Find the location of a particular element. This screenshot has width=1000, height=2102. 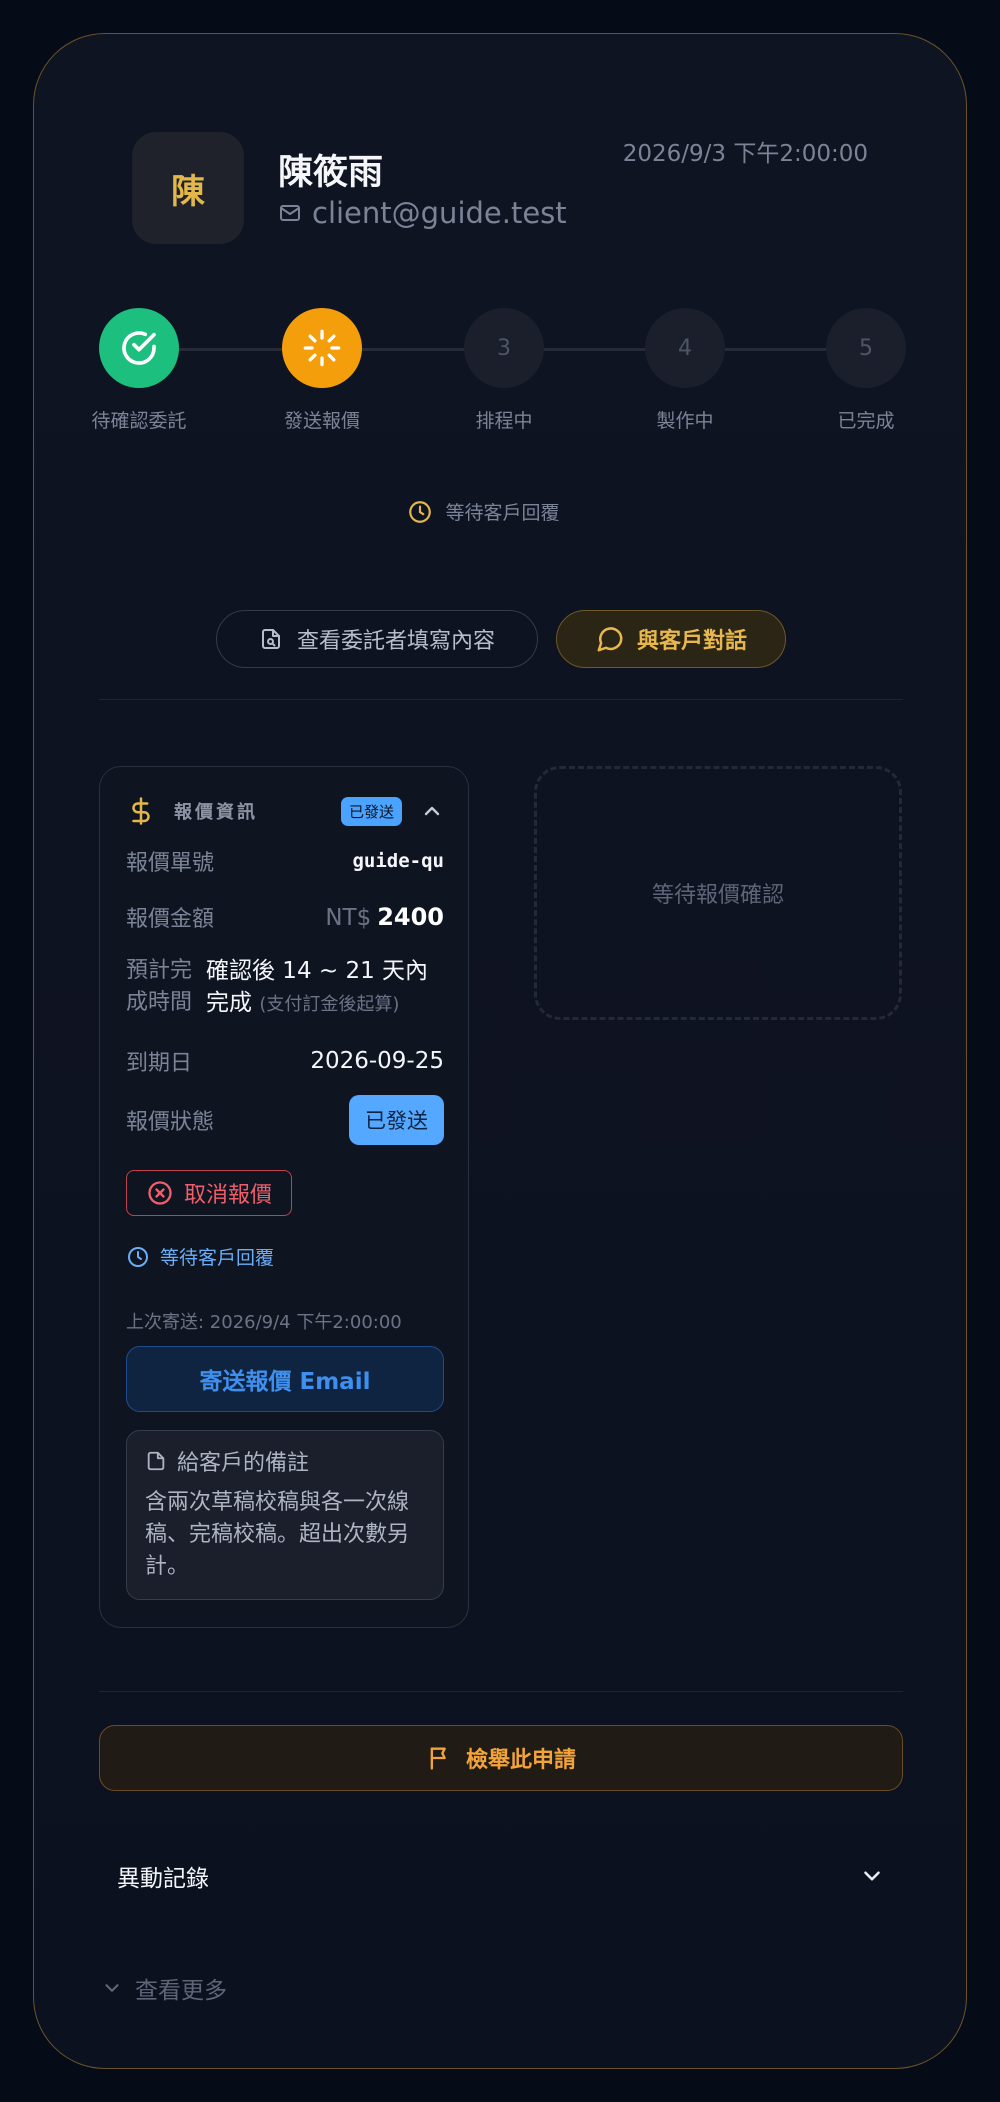

chat-button: 與客戶對話 is located at coordinates (671, 639).